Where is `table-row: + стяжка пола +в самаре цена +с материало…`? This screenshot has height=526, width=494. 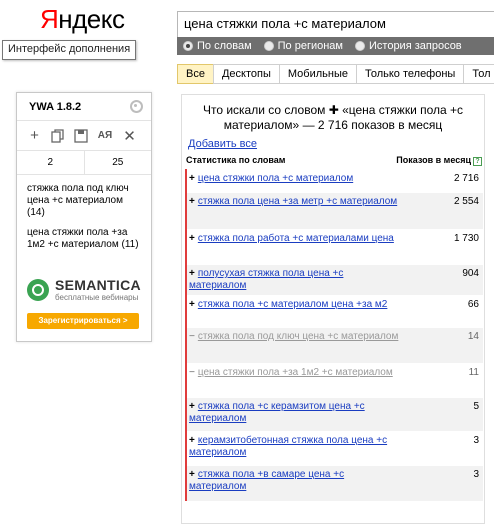 table-row: + стяжка пола +в самаре цена +с материало… is located at coordinates (335, 483).